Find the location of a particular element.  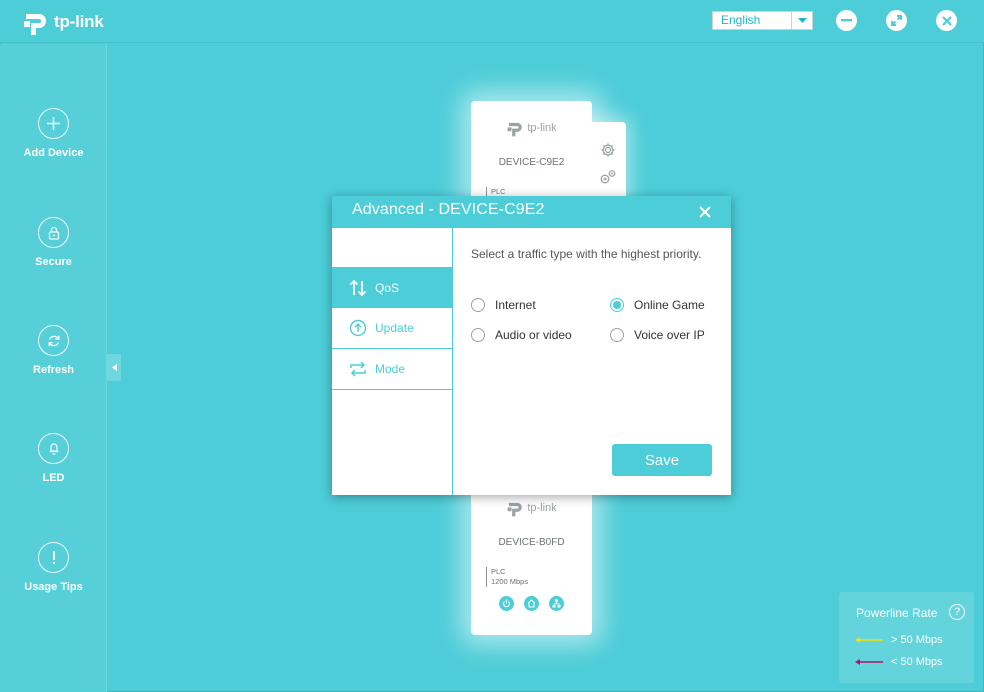

sidebar-item-label: Secure is located at coordinates (53, 262).